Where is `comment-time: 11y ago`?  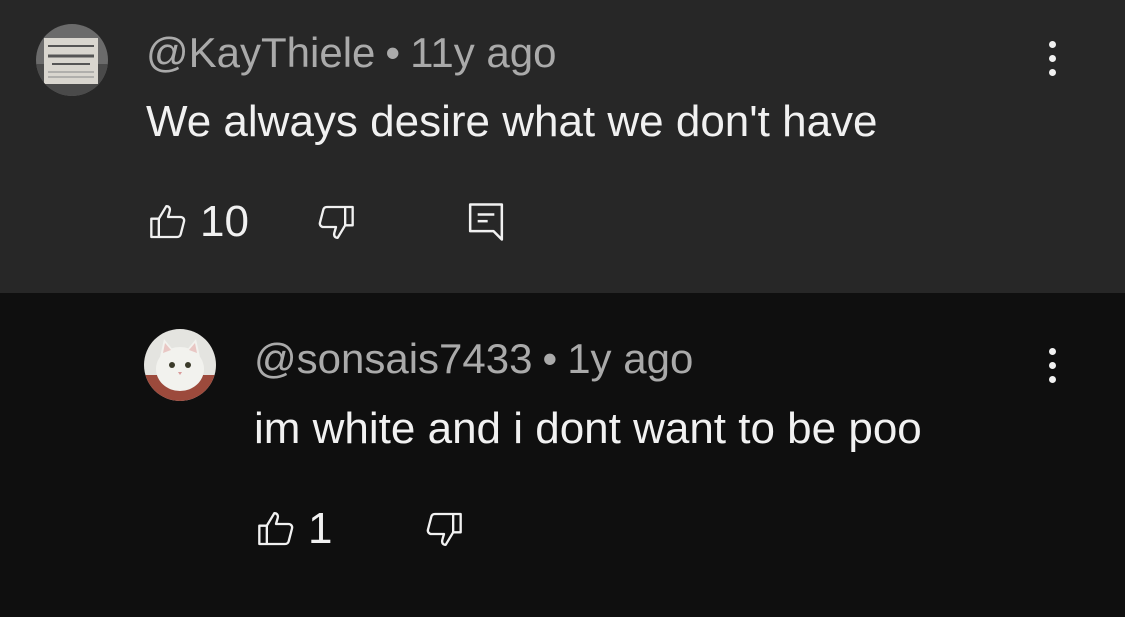
comment-time: 11y ago is located at coordinates (483, 52).